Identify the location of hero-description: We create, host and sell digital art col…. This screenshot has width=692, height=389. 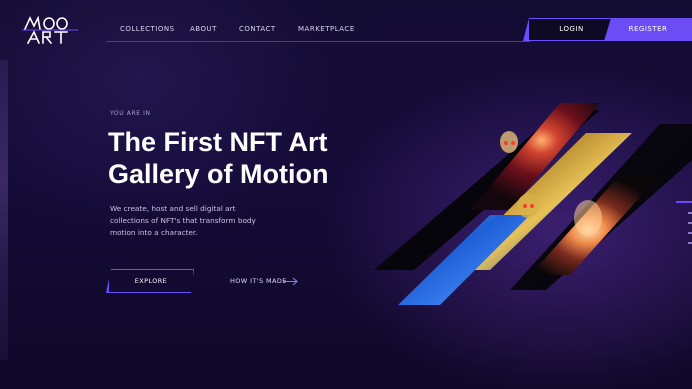
(205, 221).